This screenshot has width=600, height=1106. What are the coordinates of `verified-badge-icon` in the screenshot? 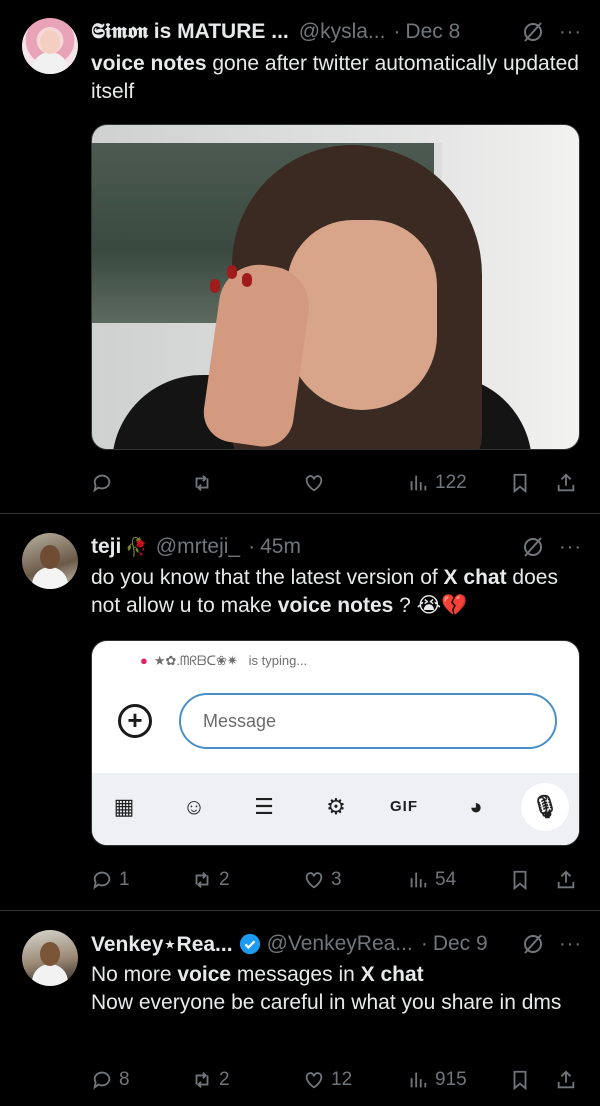 It's located at (249, 944).